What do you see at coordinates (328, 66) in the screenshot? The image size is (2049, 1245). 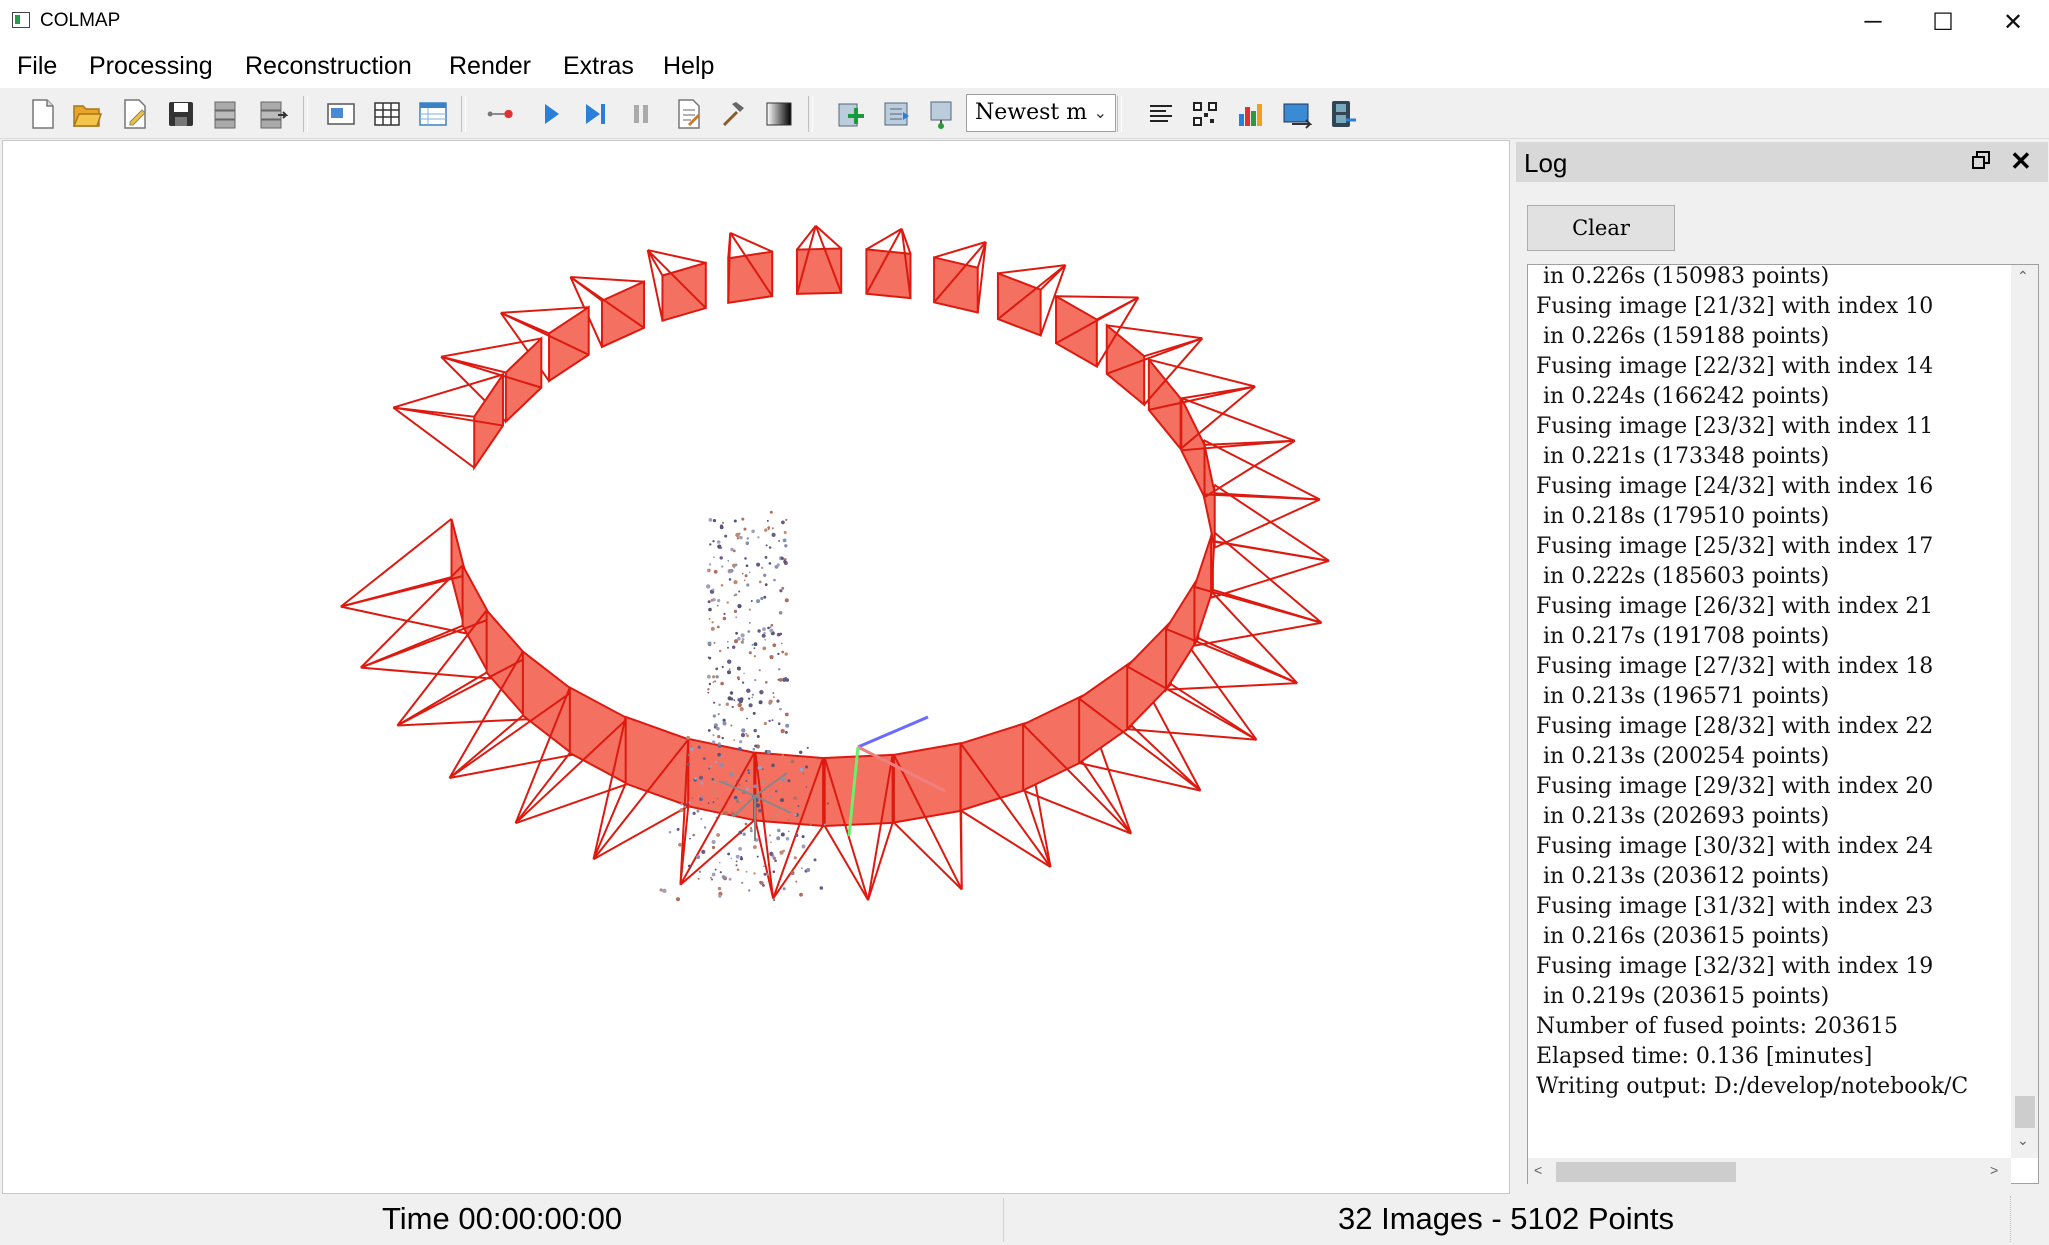 I see `menu-reconstruction: Reconstruction` at bounding box center [328, 66].